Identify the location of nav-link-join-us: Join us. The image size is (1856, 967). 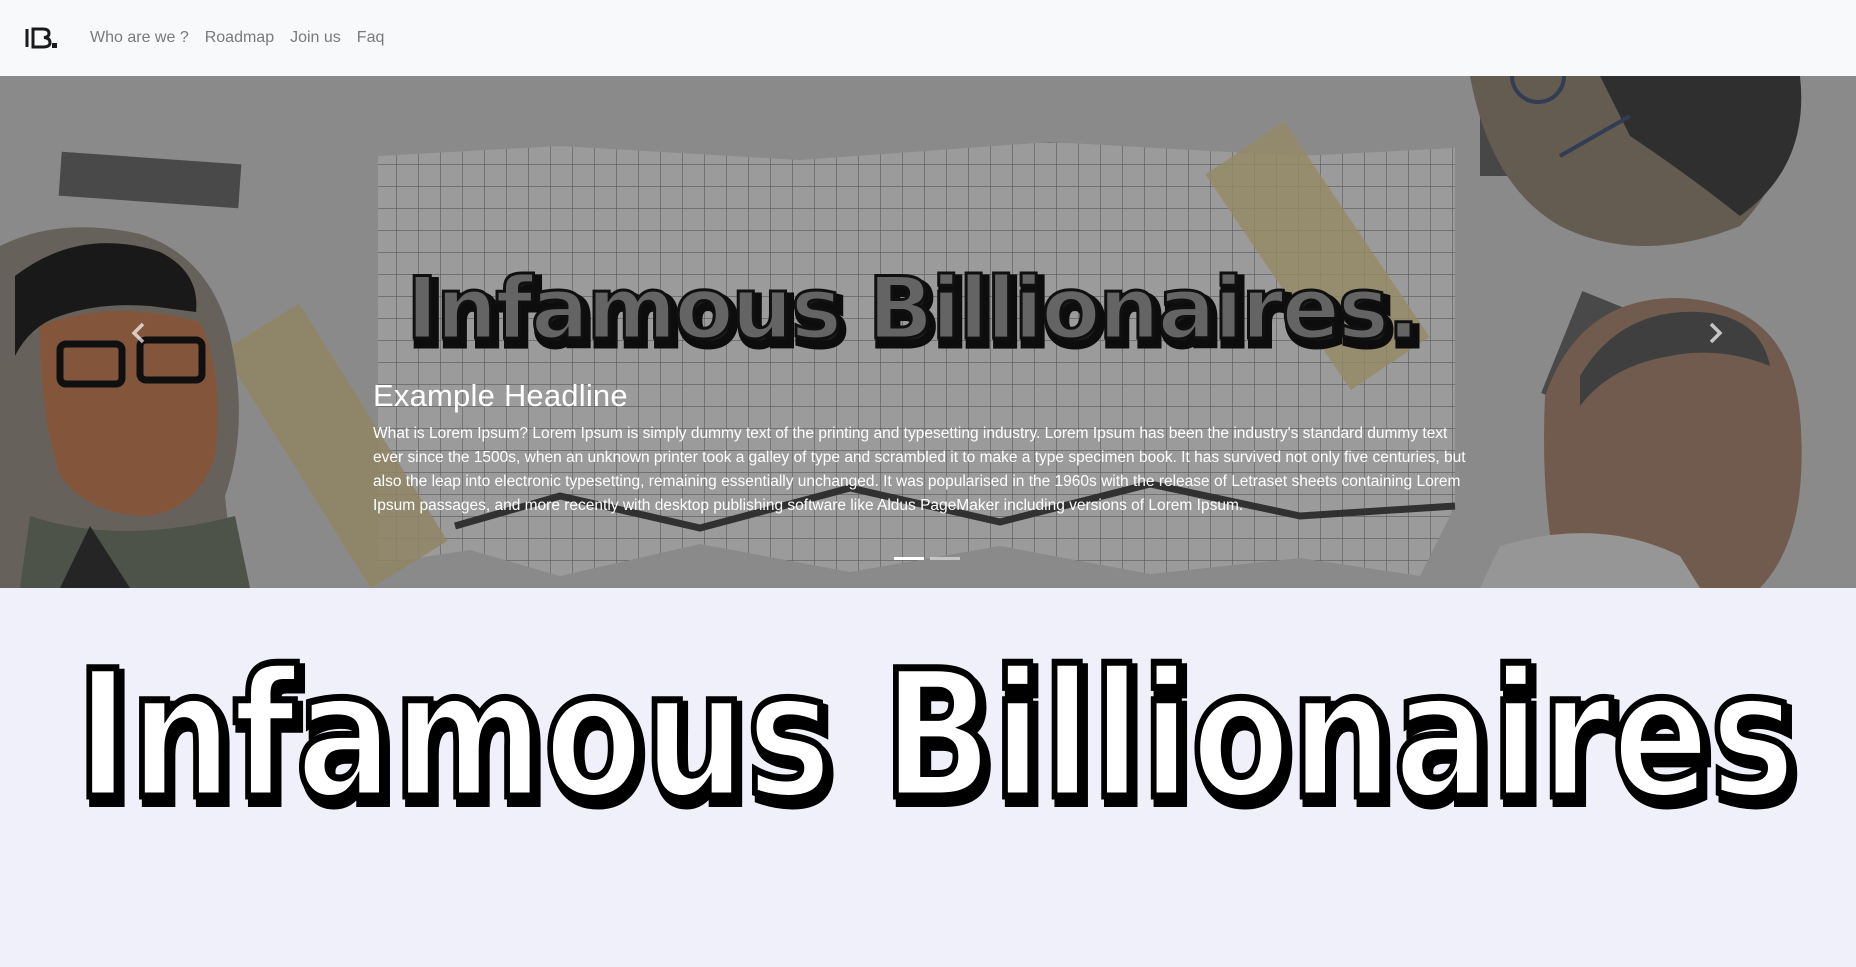
(315, 38).